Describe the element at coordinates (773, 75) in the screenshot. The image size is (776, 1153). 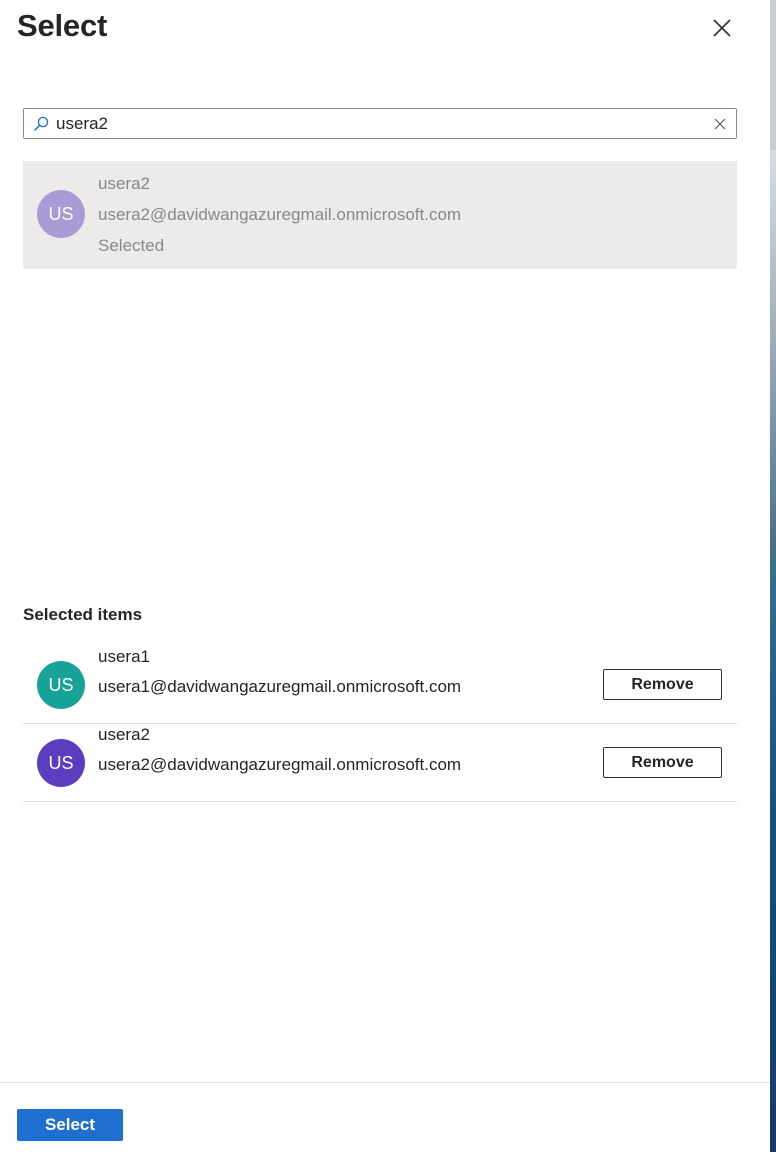
I see `scrollbar-thumb` at that location.